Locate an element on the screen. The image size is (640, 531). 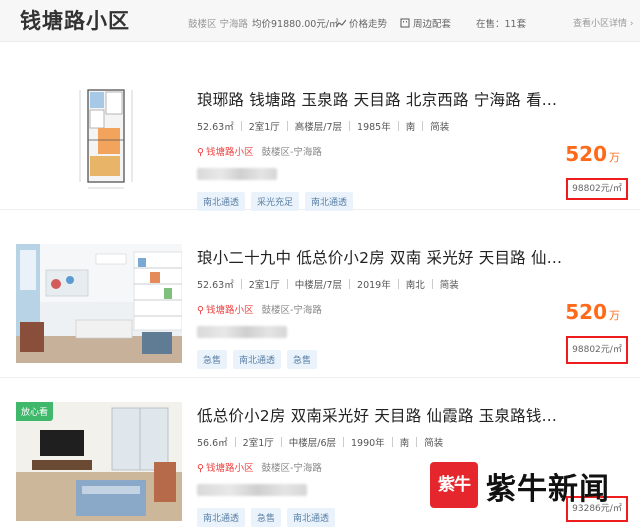
listing-year: 1990年 is located at coordinates (368, 443).